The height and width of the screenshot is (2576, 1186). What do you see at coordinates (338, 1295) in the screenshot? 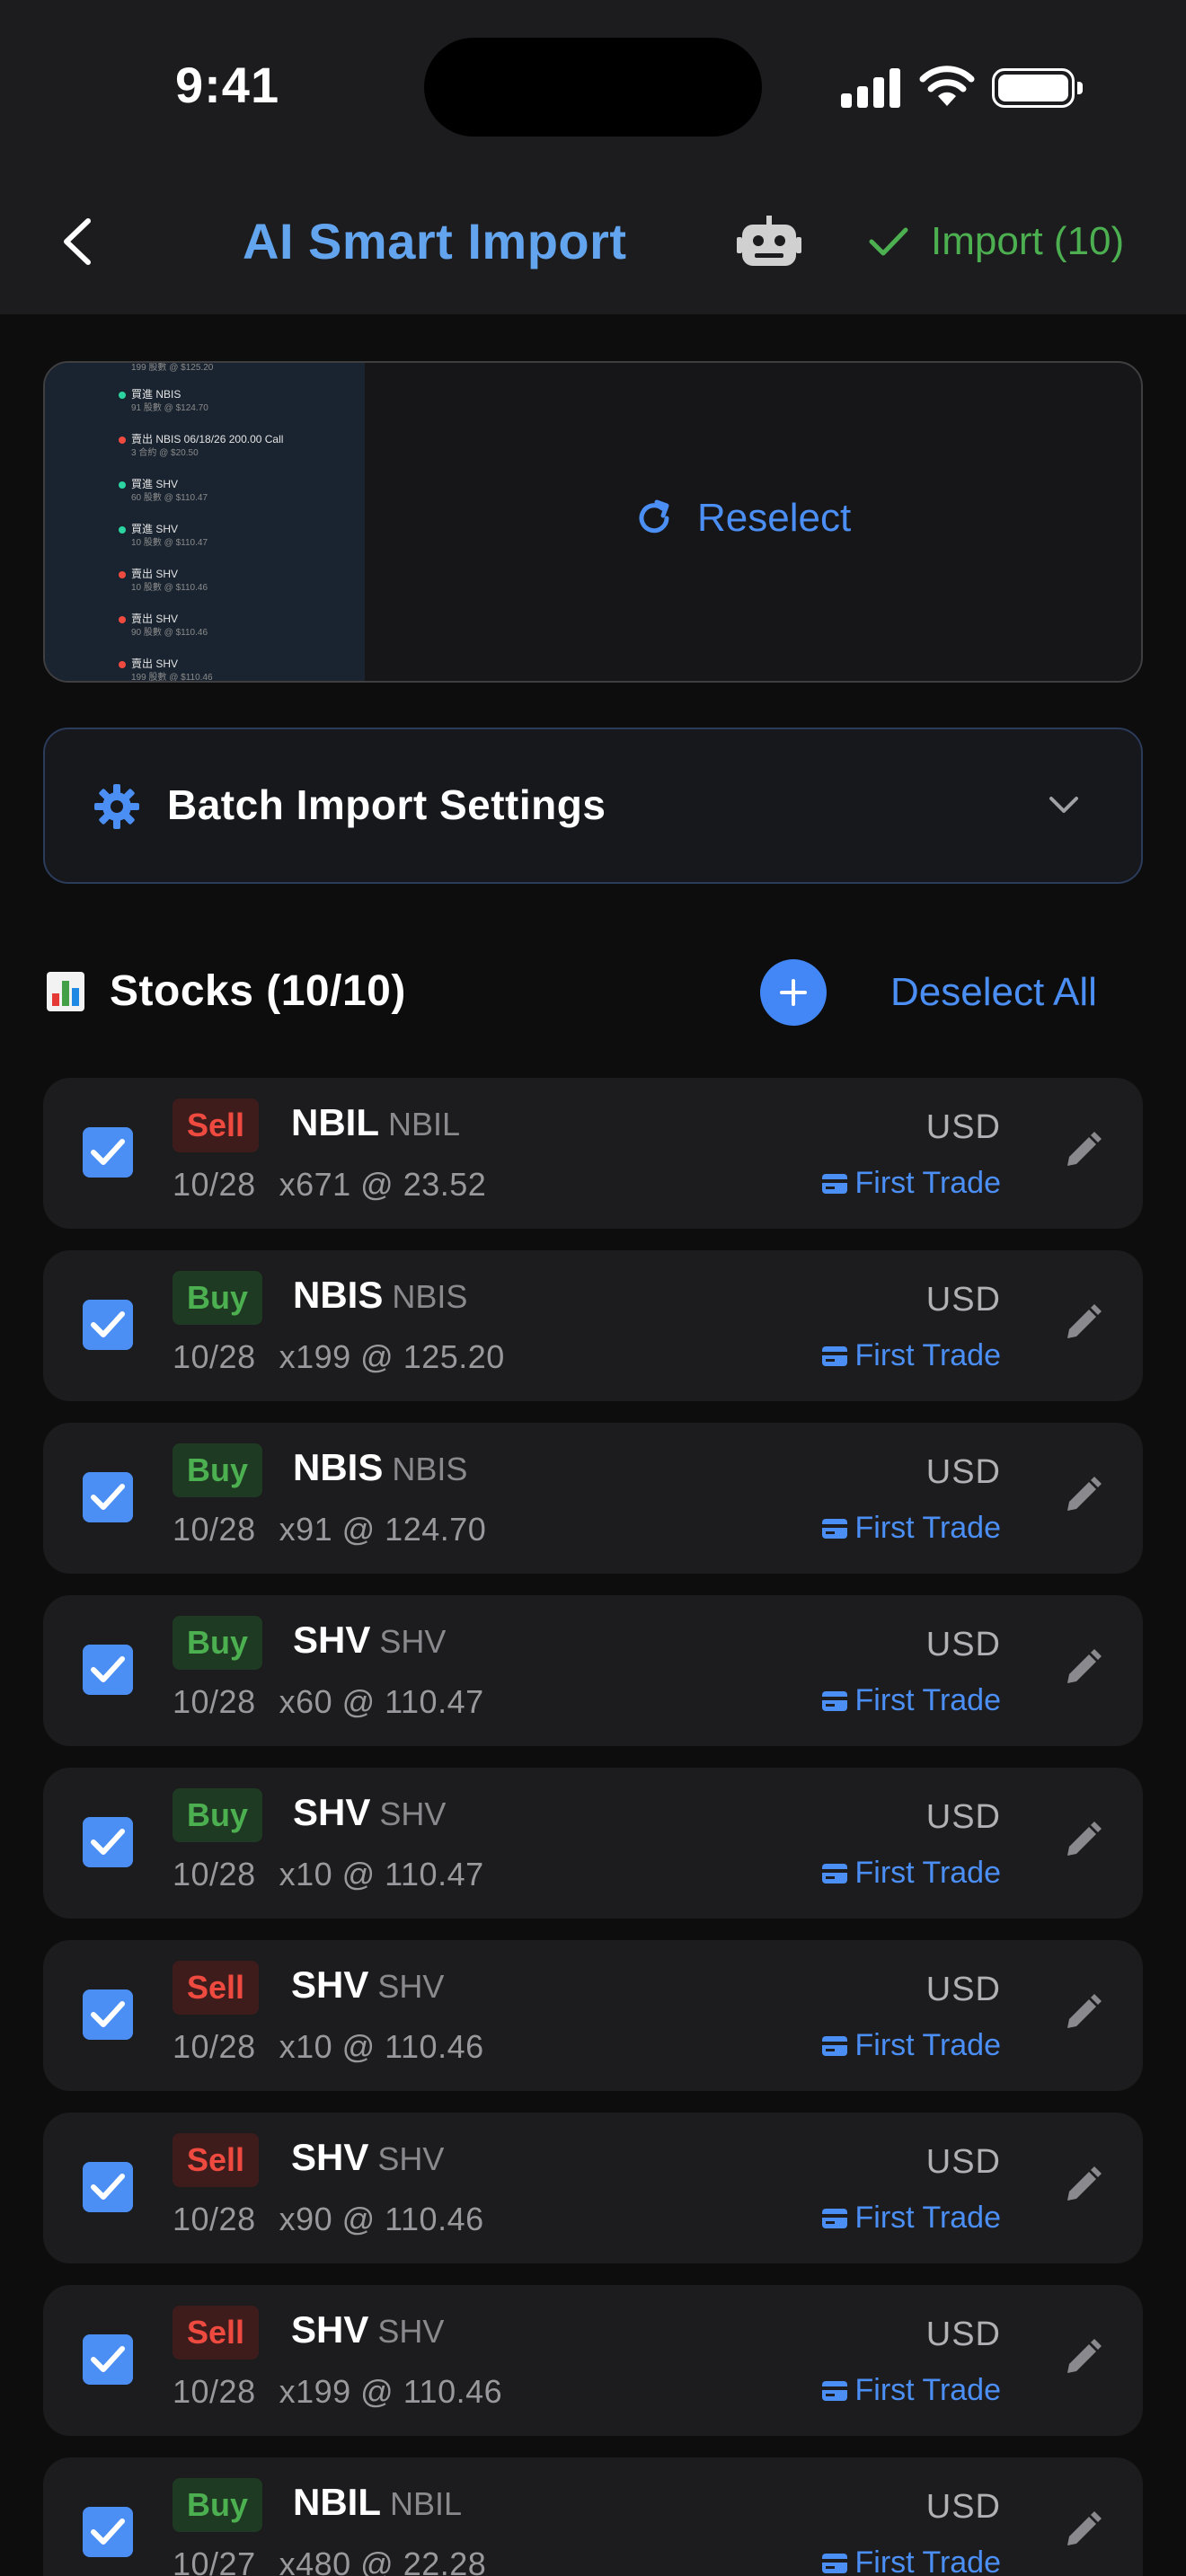
I see `symbol-name: NBIS` at bounding box center [338, 1295].